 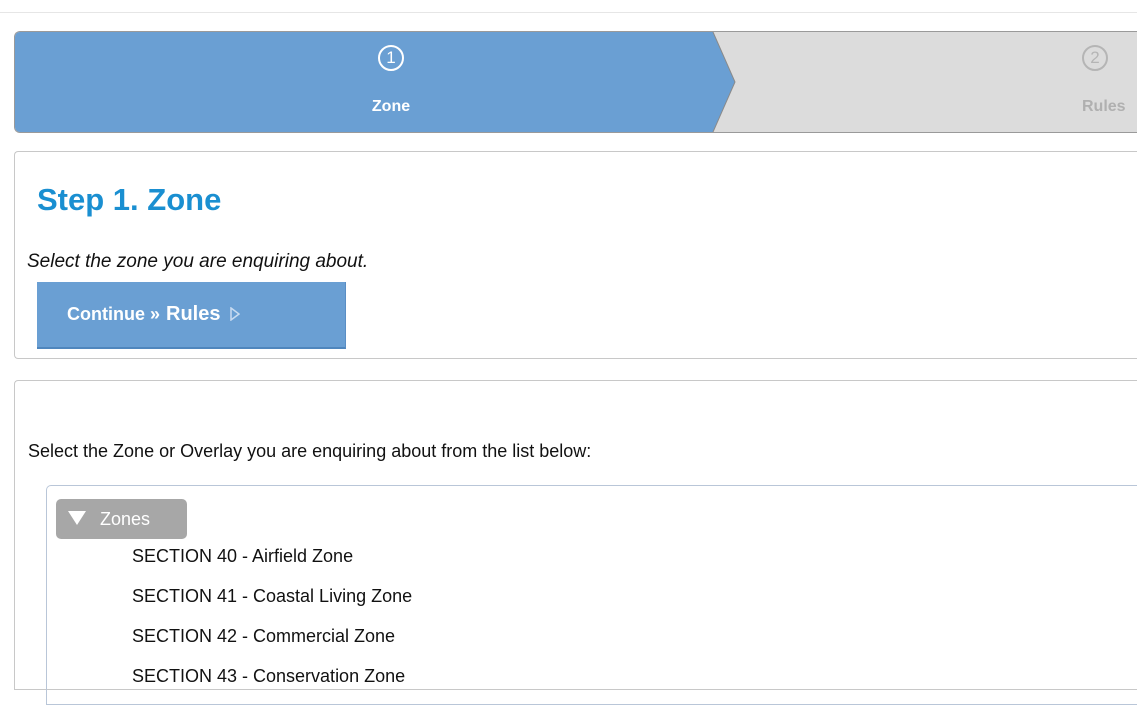 What do you see at coordinates (268, 676) in the screenshot?
I see `tree-item-section-43: SECTION 43 - Conservation Zone` at bounding box center [268, 676].